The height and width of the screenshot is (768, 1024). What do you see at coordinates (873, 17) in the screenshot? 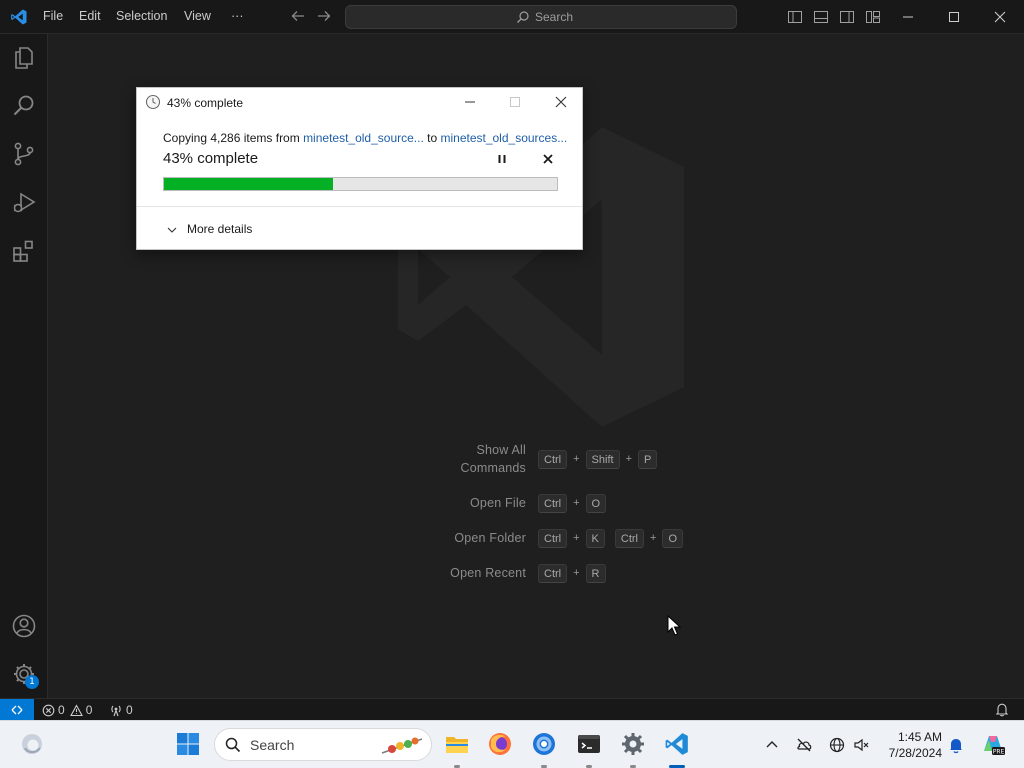
I see `customize-layout-icon` at bounding box center [873, 17].